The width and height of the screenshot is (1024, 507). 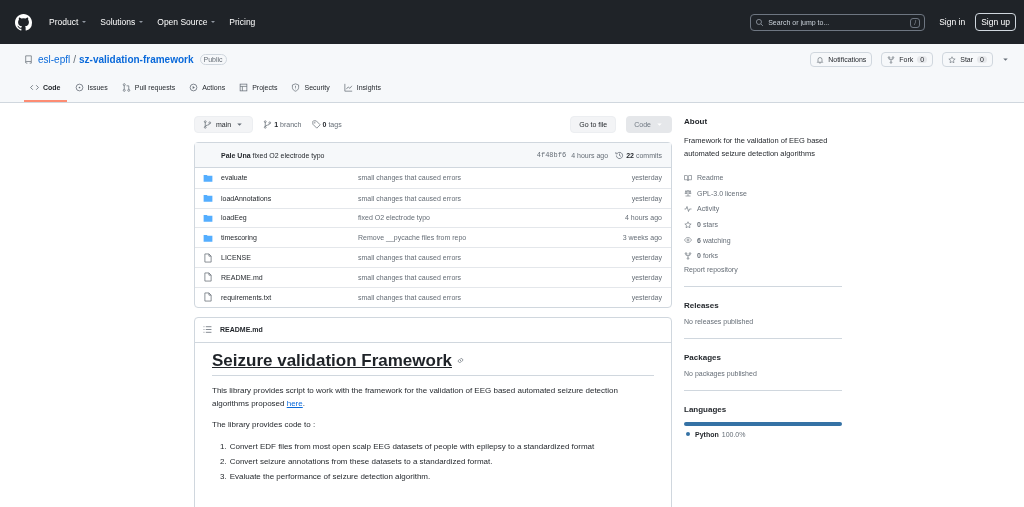 What do you see at coordinates (23, 22) in the screenshot?
I see `octocat-logo-icon` at bounding box center [23, 22].